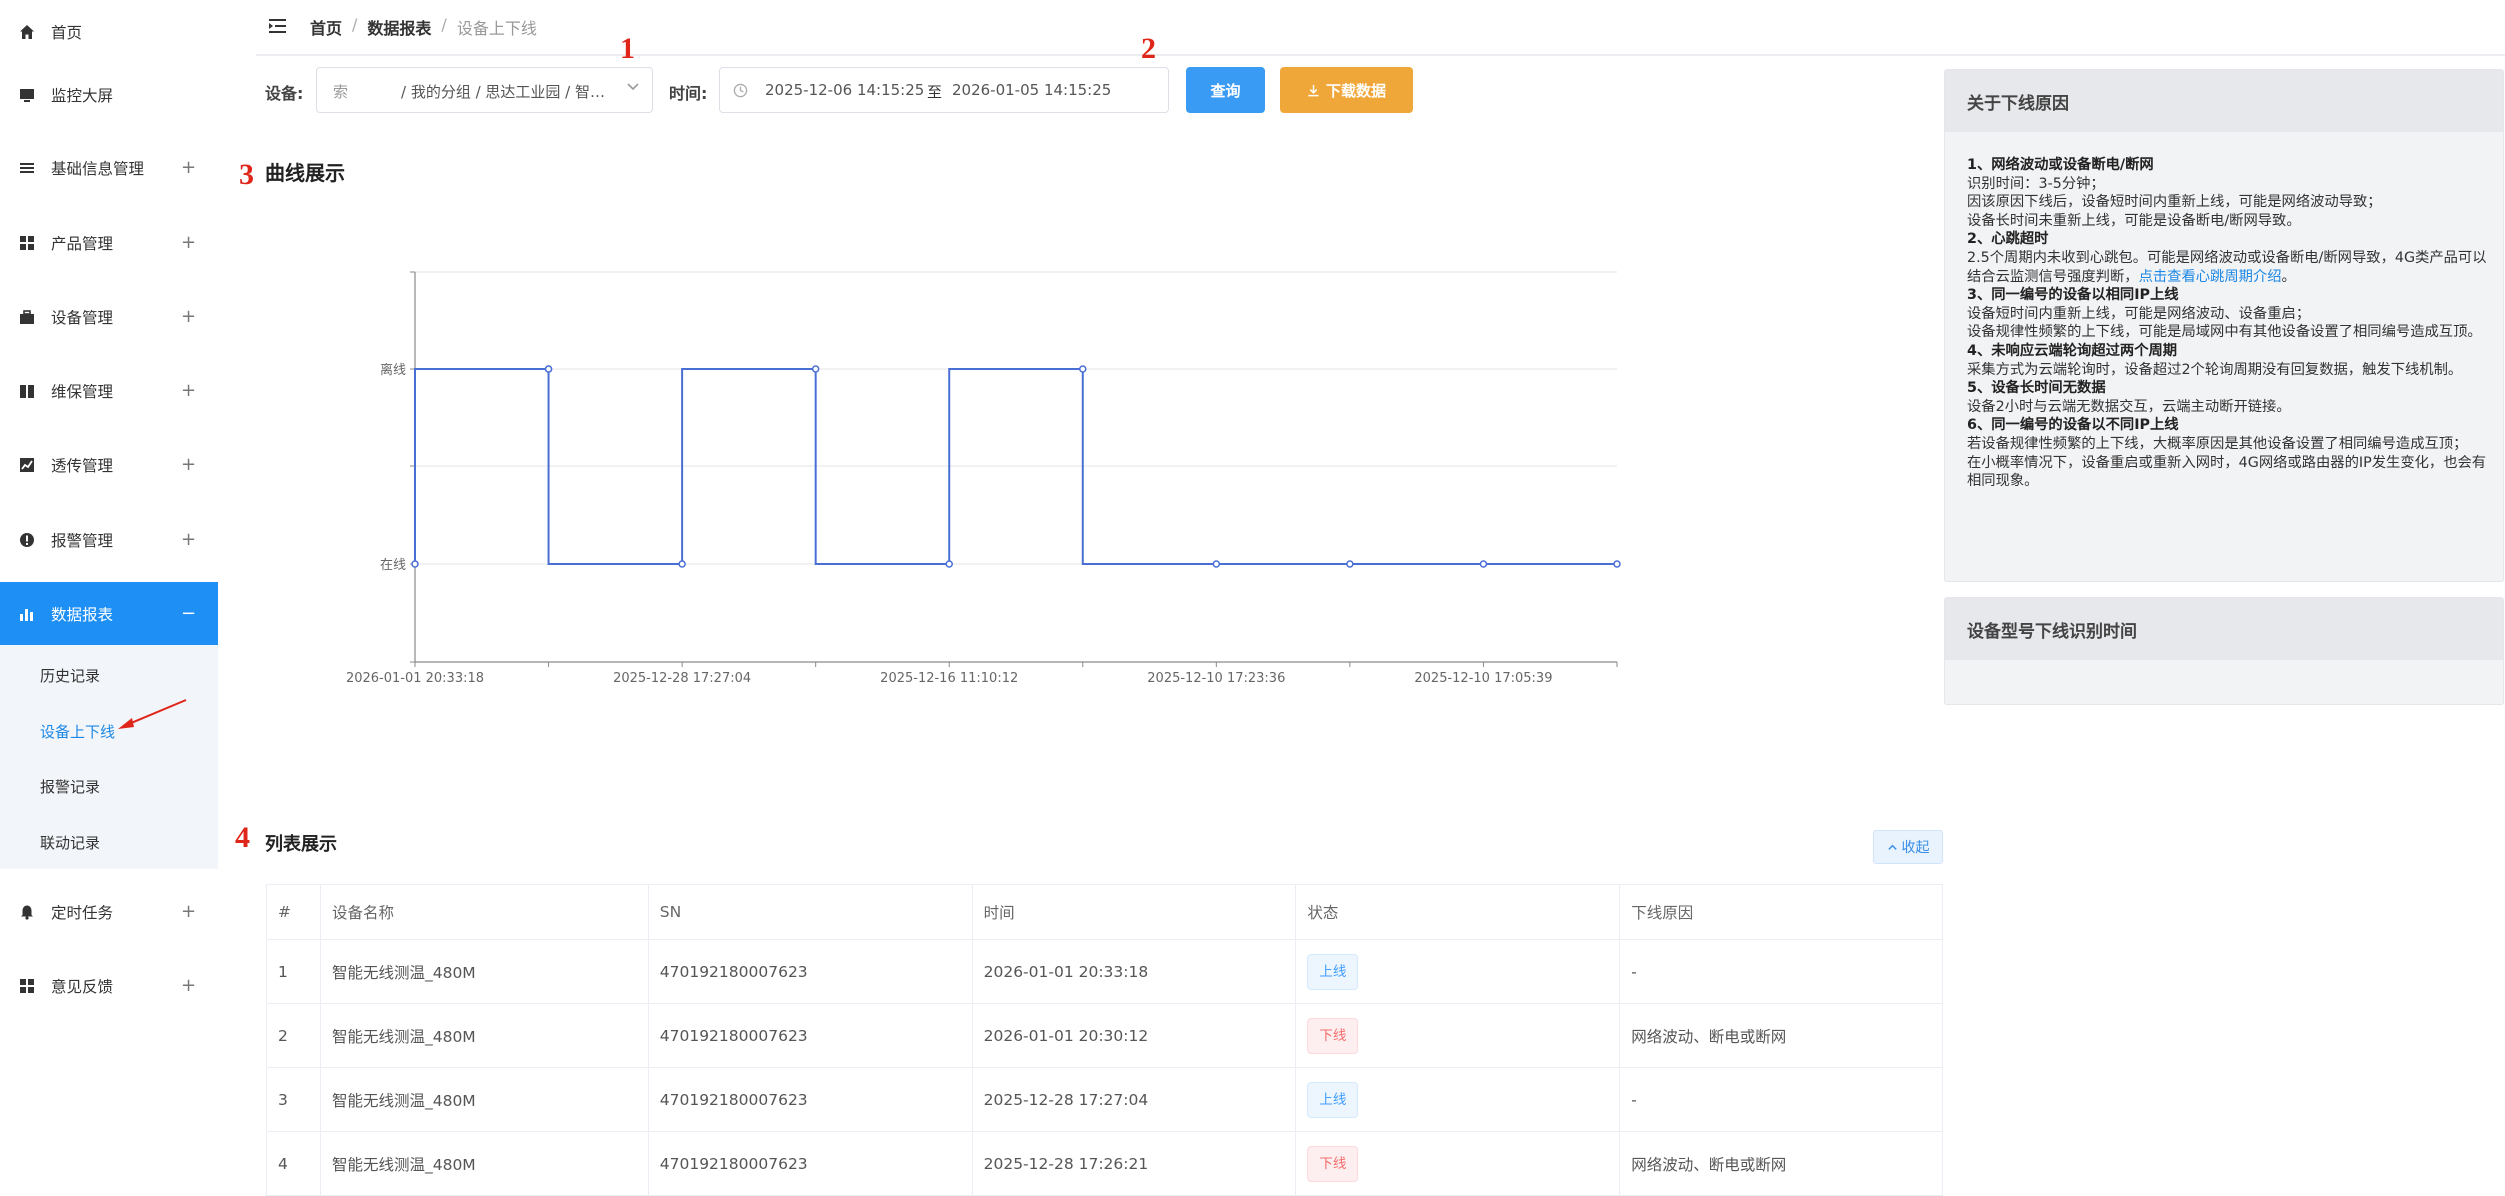  What do you see at coordinates (77, 731) in the screenshot?
I see `submenu-device-online-offline: 设备上下线` at bounding box center [77, 731].